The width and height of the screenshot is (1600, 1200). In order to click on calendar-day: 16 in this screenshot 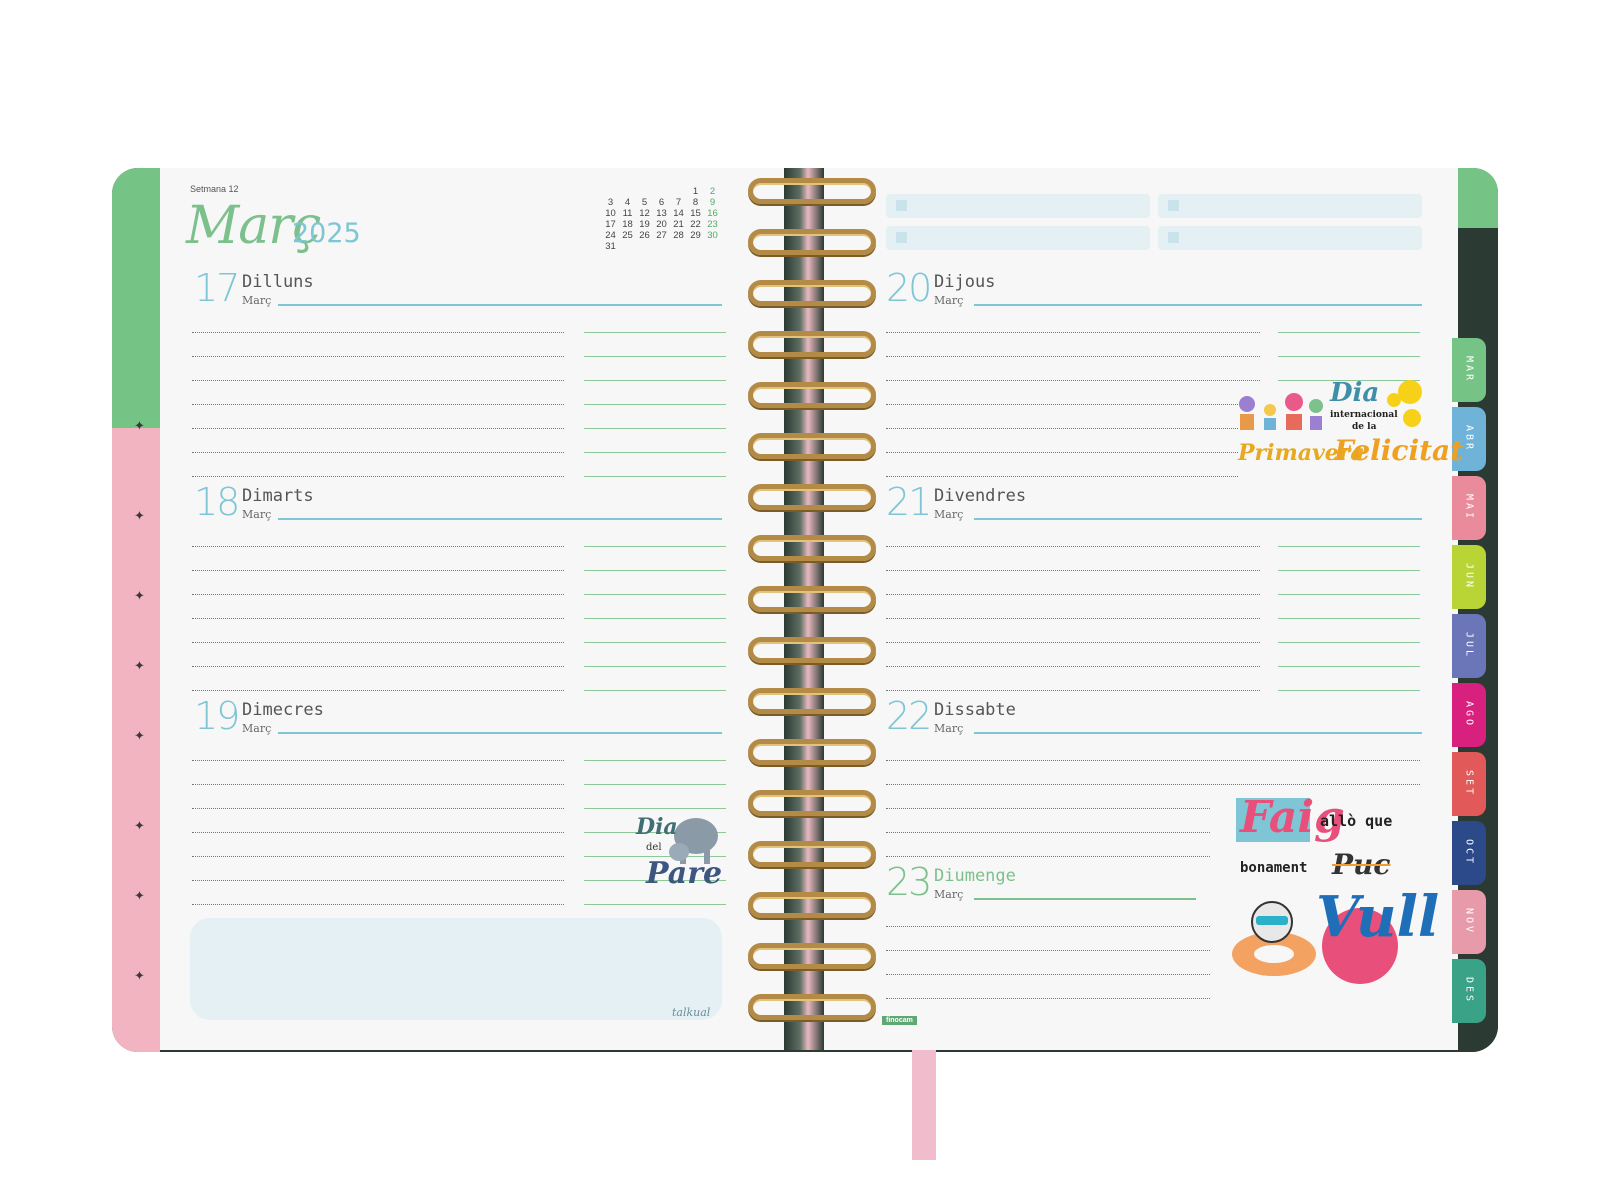, I will do `click(712, 213)`.